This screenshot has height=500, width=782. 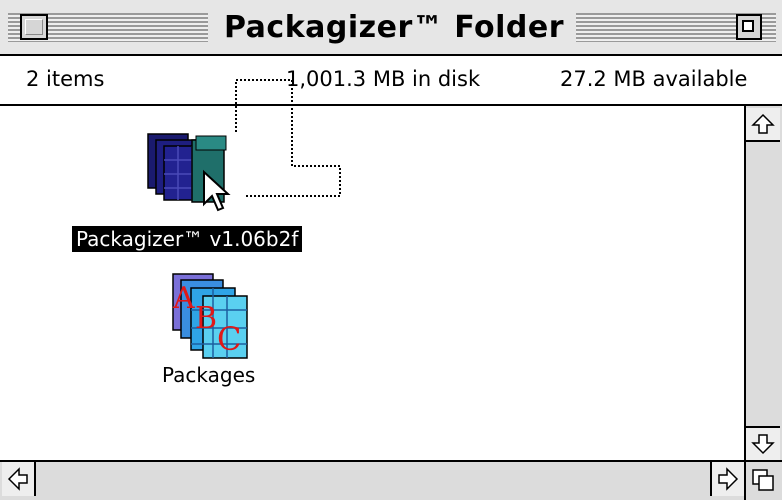 I want to click on vertical-scrollbar, so click(x=763, y=283).